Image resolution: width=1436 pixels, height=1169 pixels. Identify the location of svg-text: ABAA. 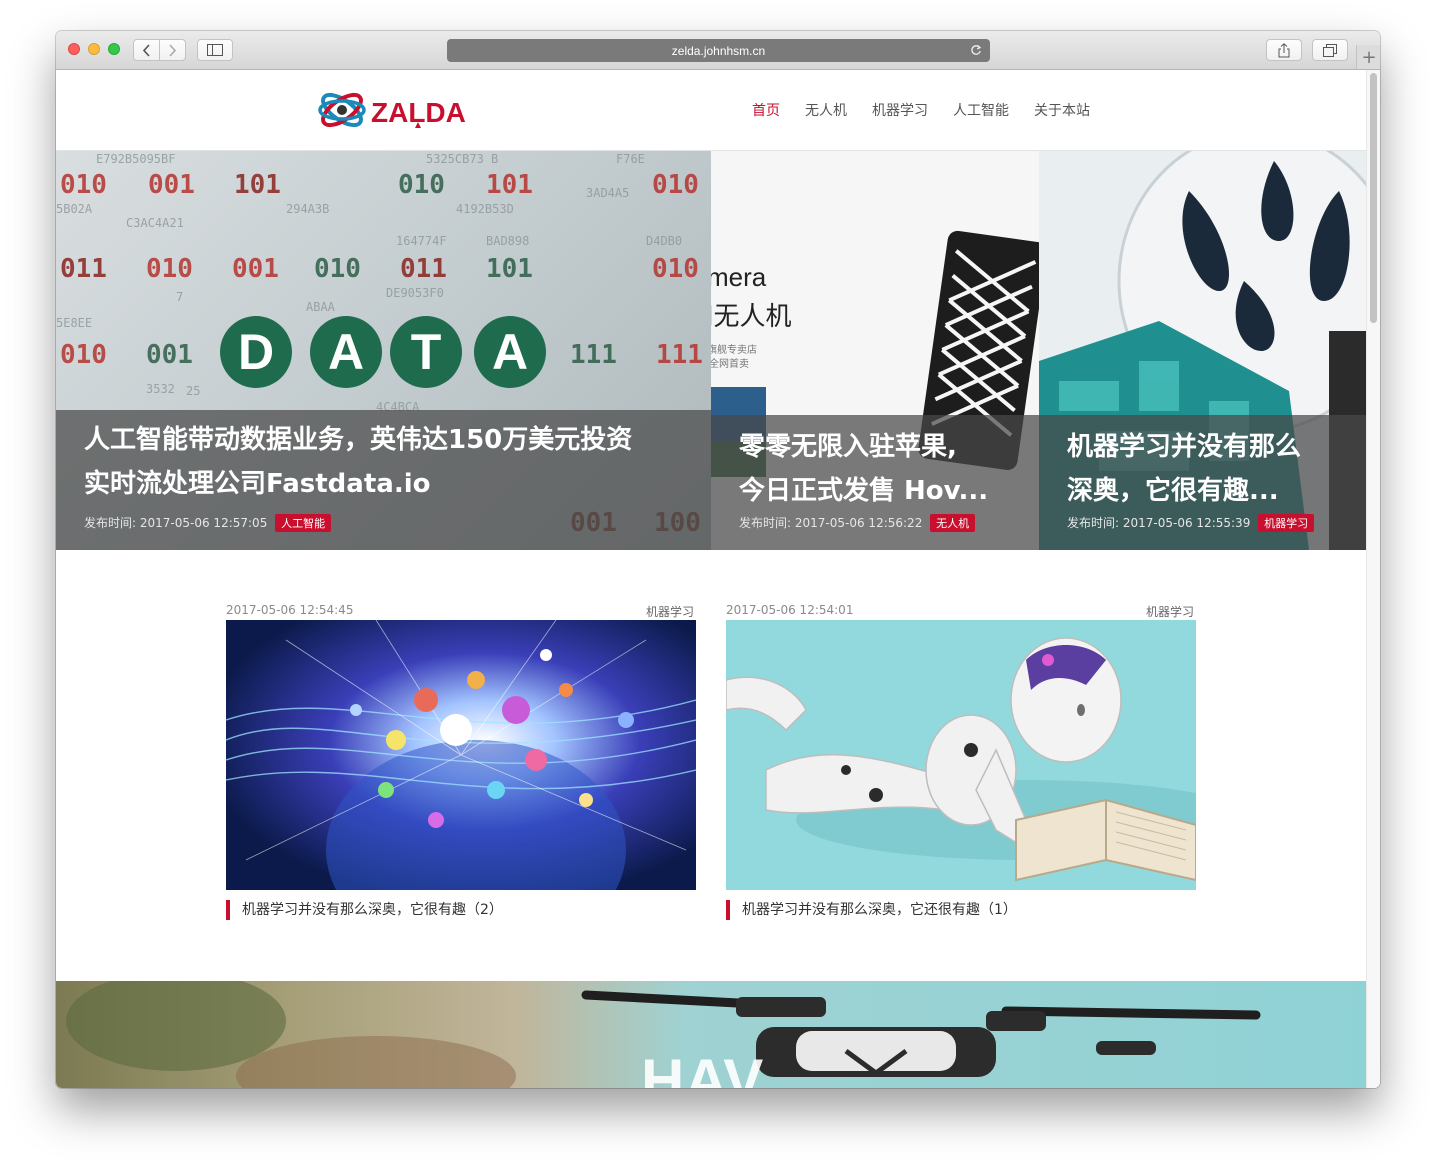
(321, 307).